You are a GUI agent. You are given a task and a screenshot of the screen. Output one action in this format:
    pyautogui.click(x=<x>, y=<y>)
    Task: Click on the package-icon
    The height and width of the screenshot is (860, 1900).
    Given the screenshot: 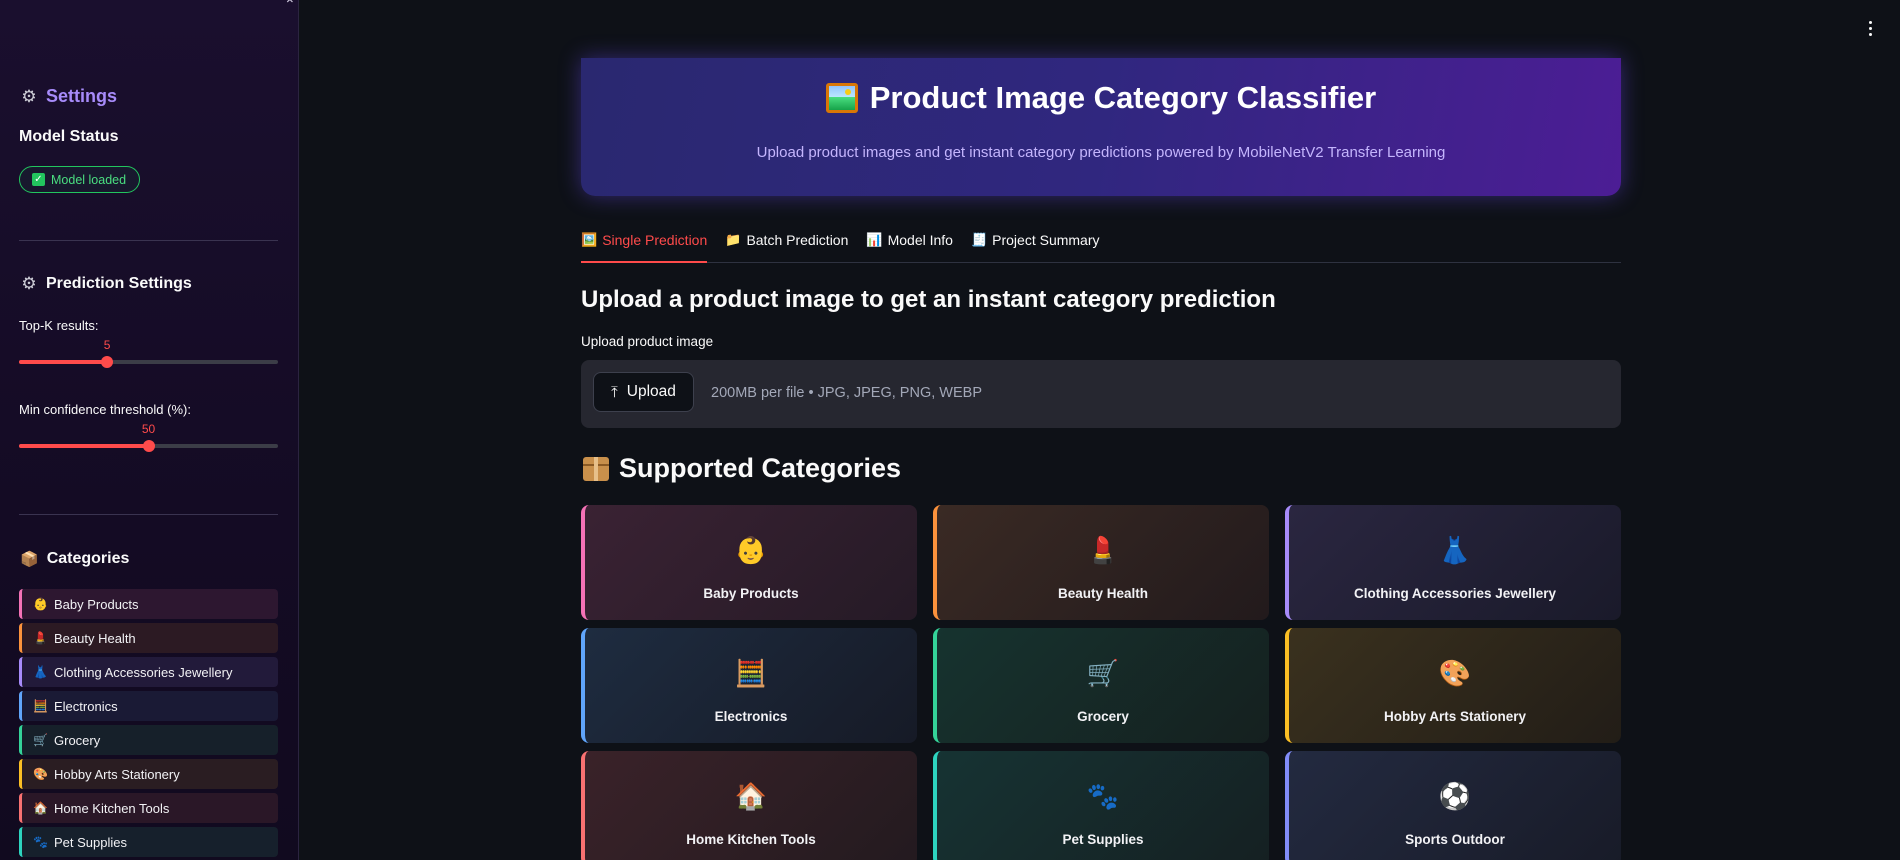 What is the action you would take?
    pyautogui.click(x=596, y=468)
    